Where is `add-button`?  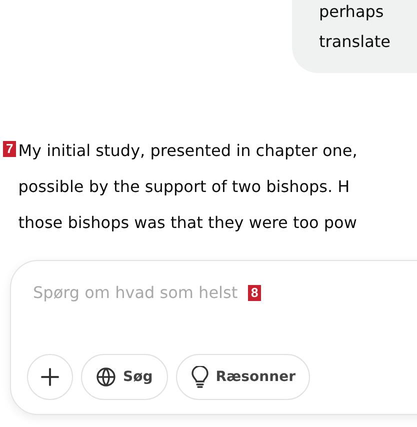
add-button is located at coordinates (50, 377).